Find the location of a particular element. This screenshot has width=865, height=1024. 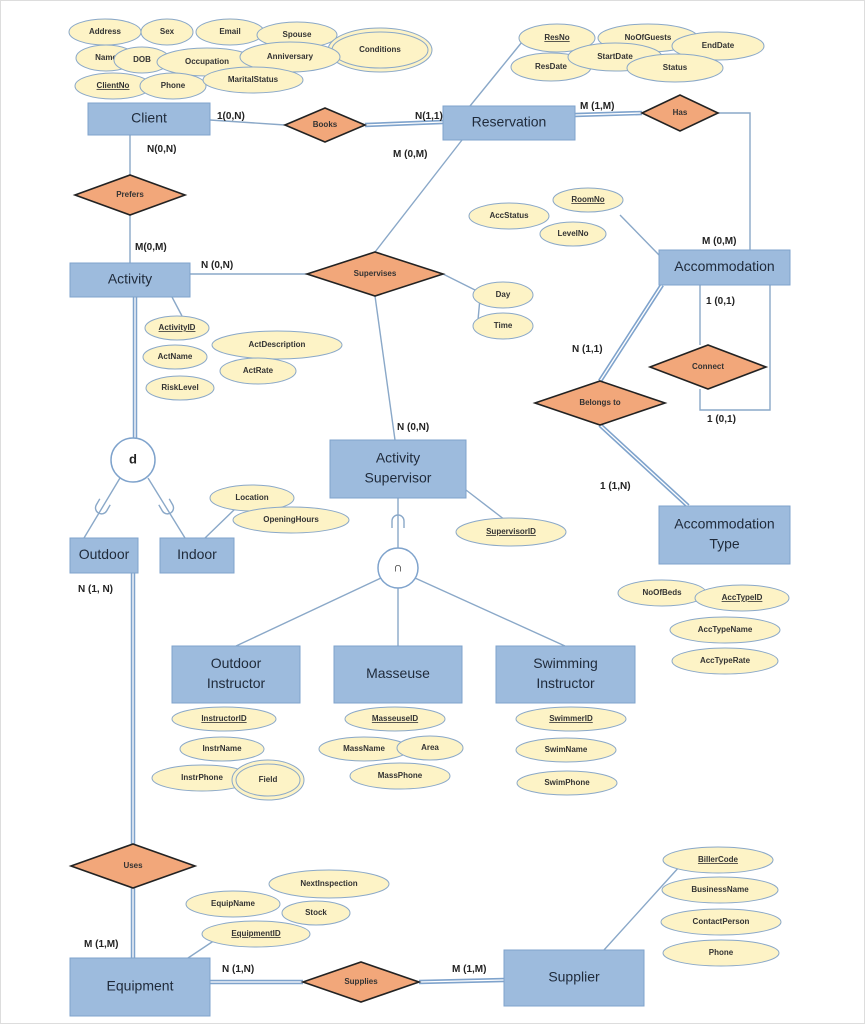

attribute-label: NoOfBeds is located at coordinates (662, 592).